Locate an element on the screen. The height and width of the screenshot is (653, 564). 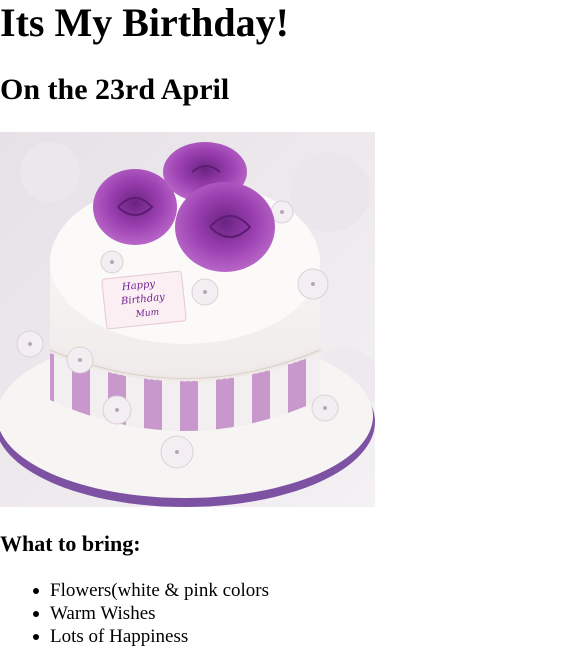
list-item: Flowers(white & pink colors is located at coordinates (151, 590).